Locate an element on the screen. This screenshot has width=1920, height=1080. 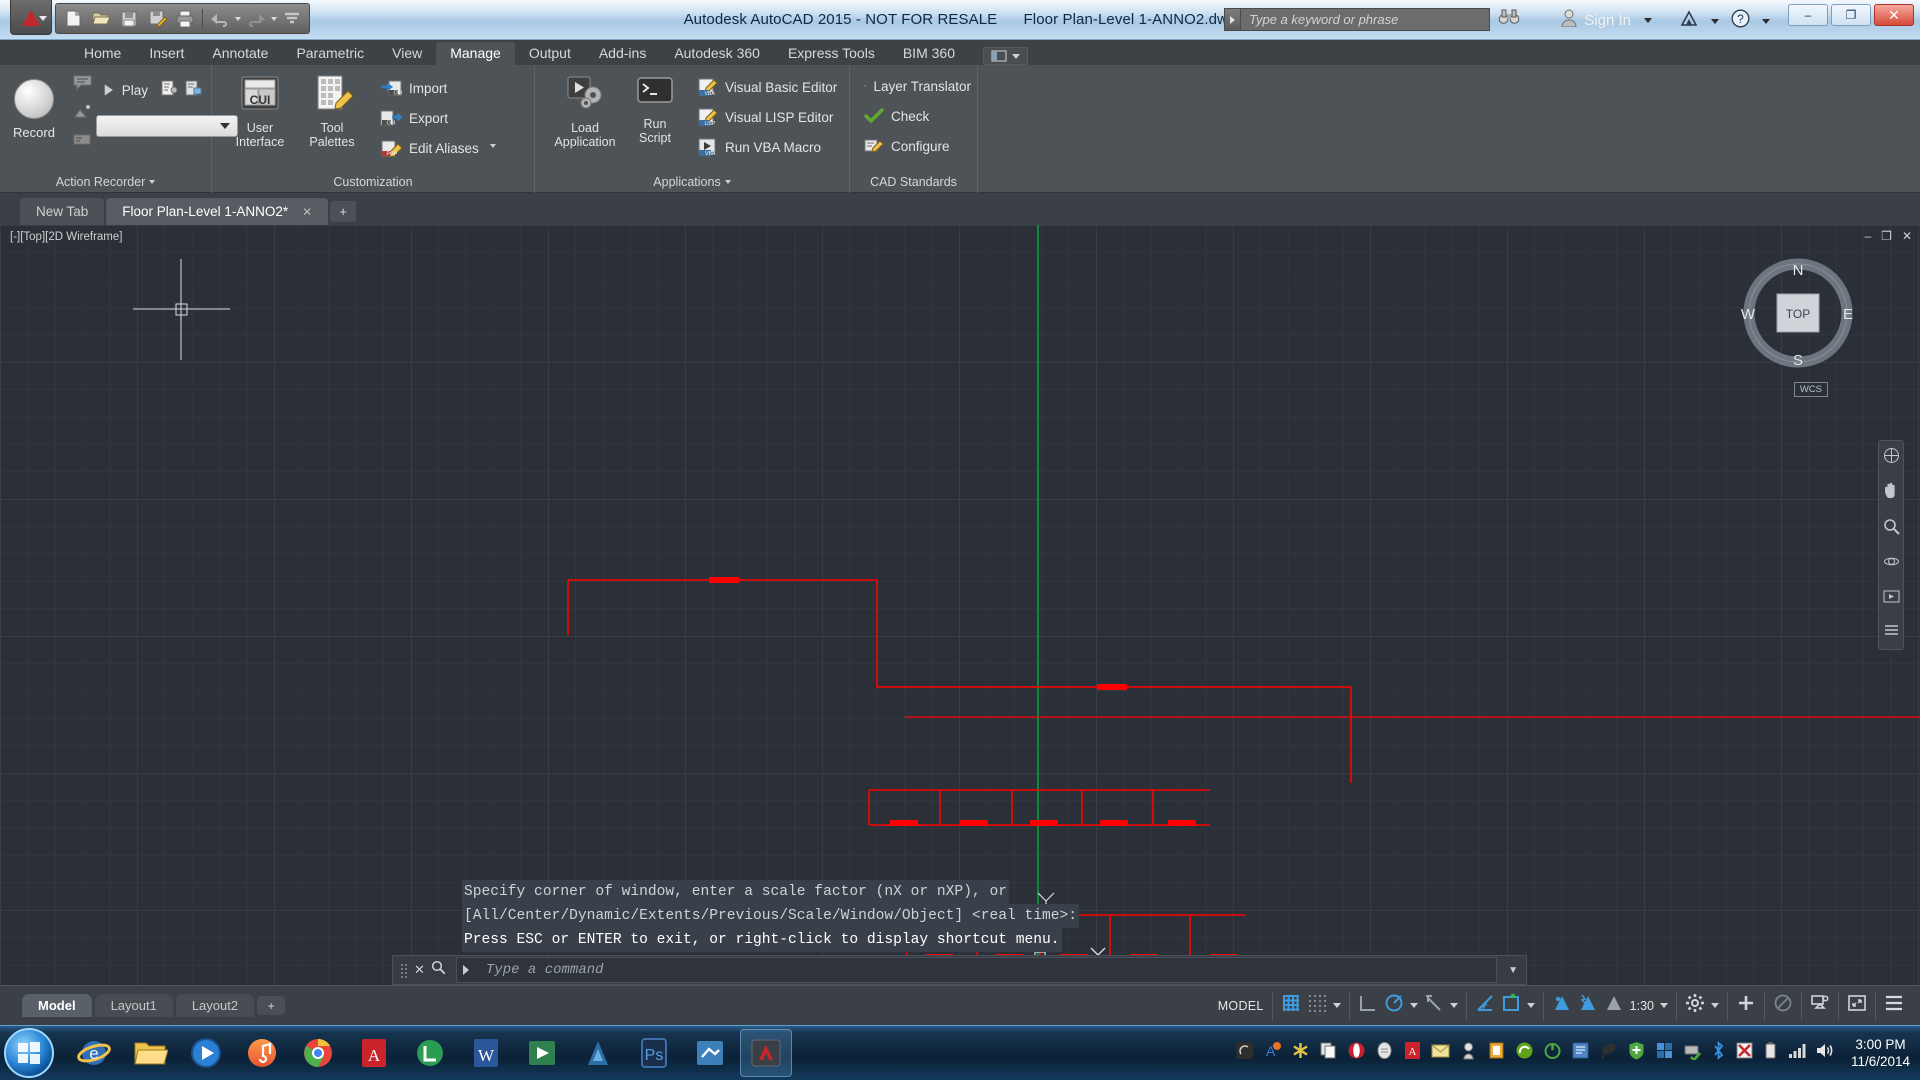
tray-power-icon is located at coordinates (1552, 1053).